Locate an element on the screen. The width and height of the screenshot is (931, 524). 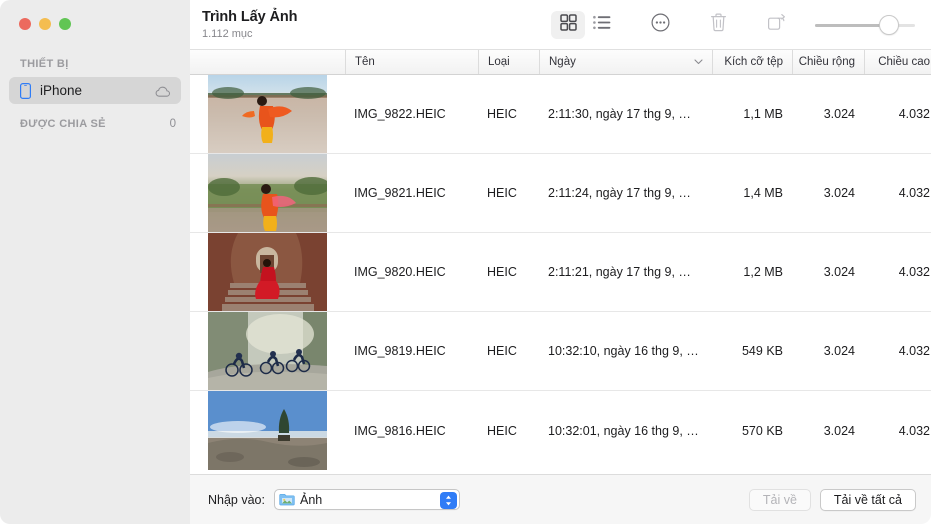
thumbnail-woman-red-sari-on-terrace is located at coordinates (267, 114).